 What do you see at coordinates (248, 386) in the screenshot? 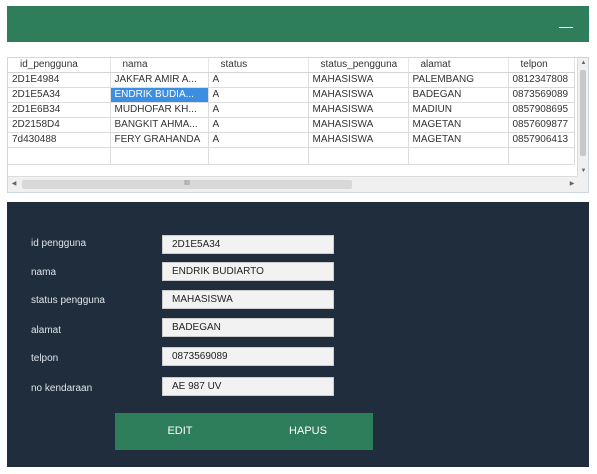
I see `no-kendaraan-field: AE 987 UV` at bounding box center [248, 386].